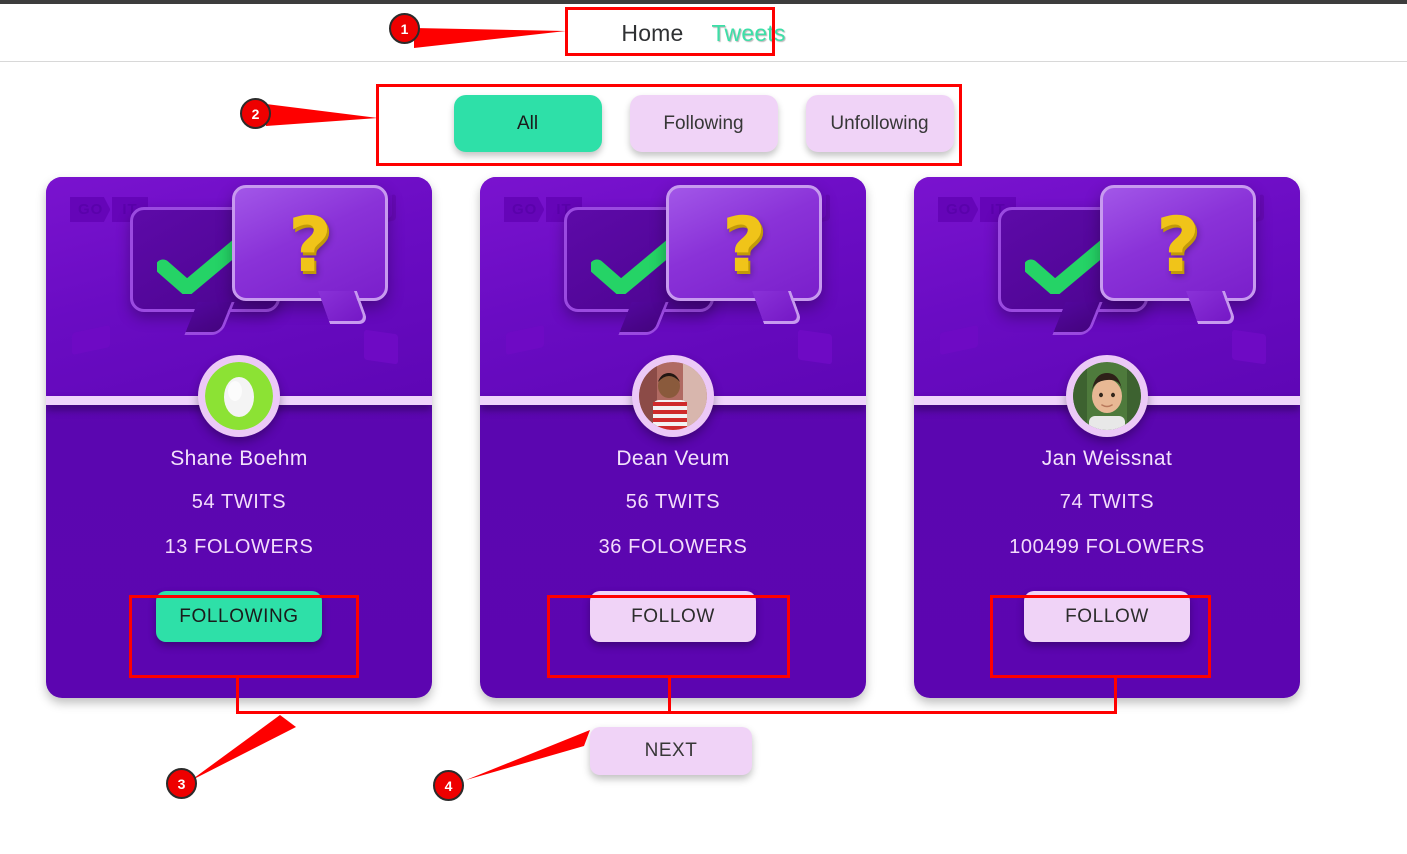 Image resolution: width=1407 pixels, height=854 pixels. I want to click on follow-toggle-button: FOLLOWING, so click(239, 616).